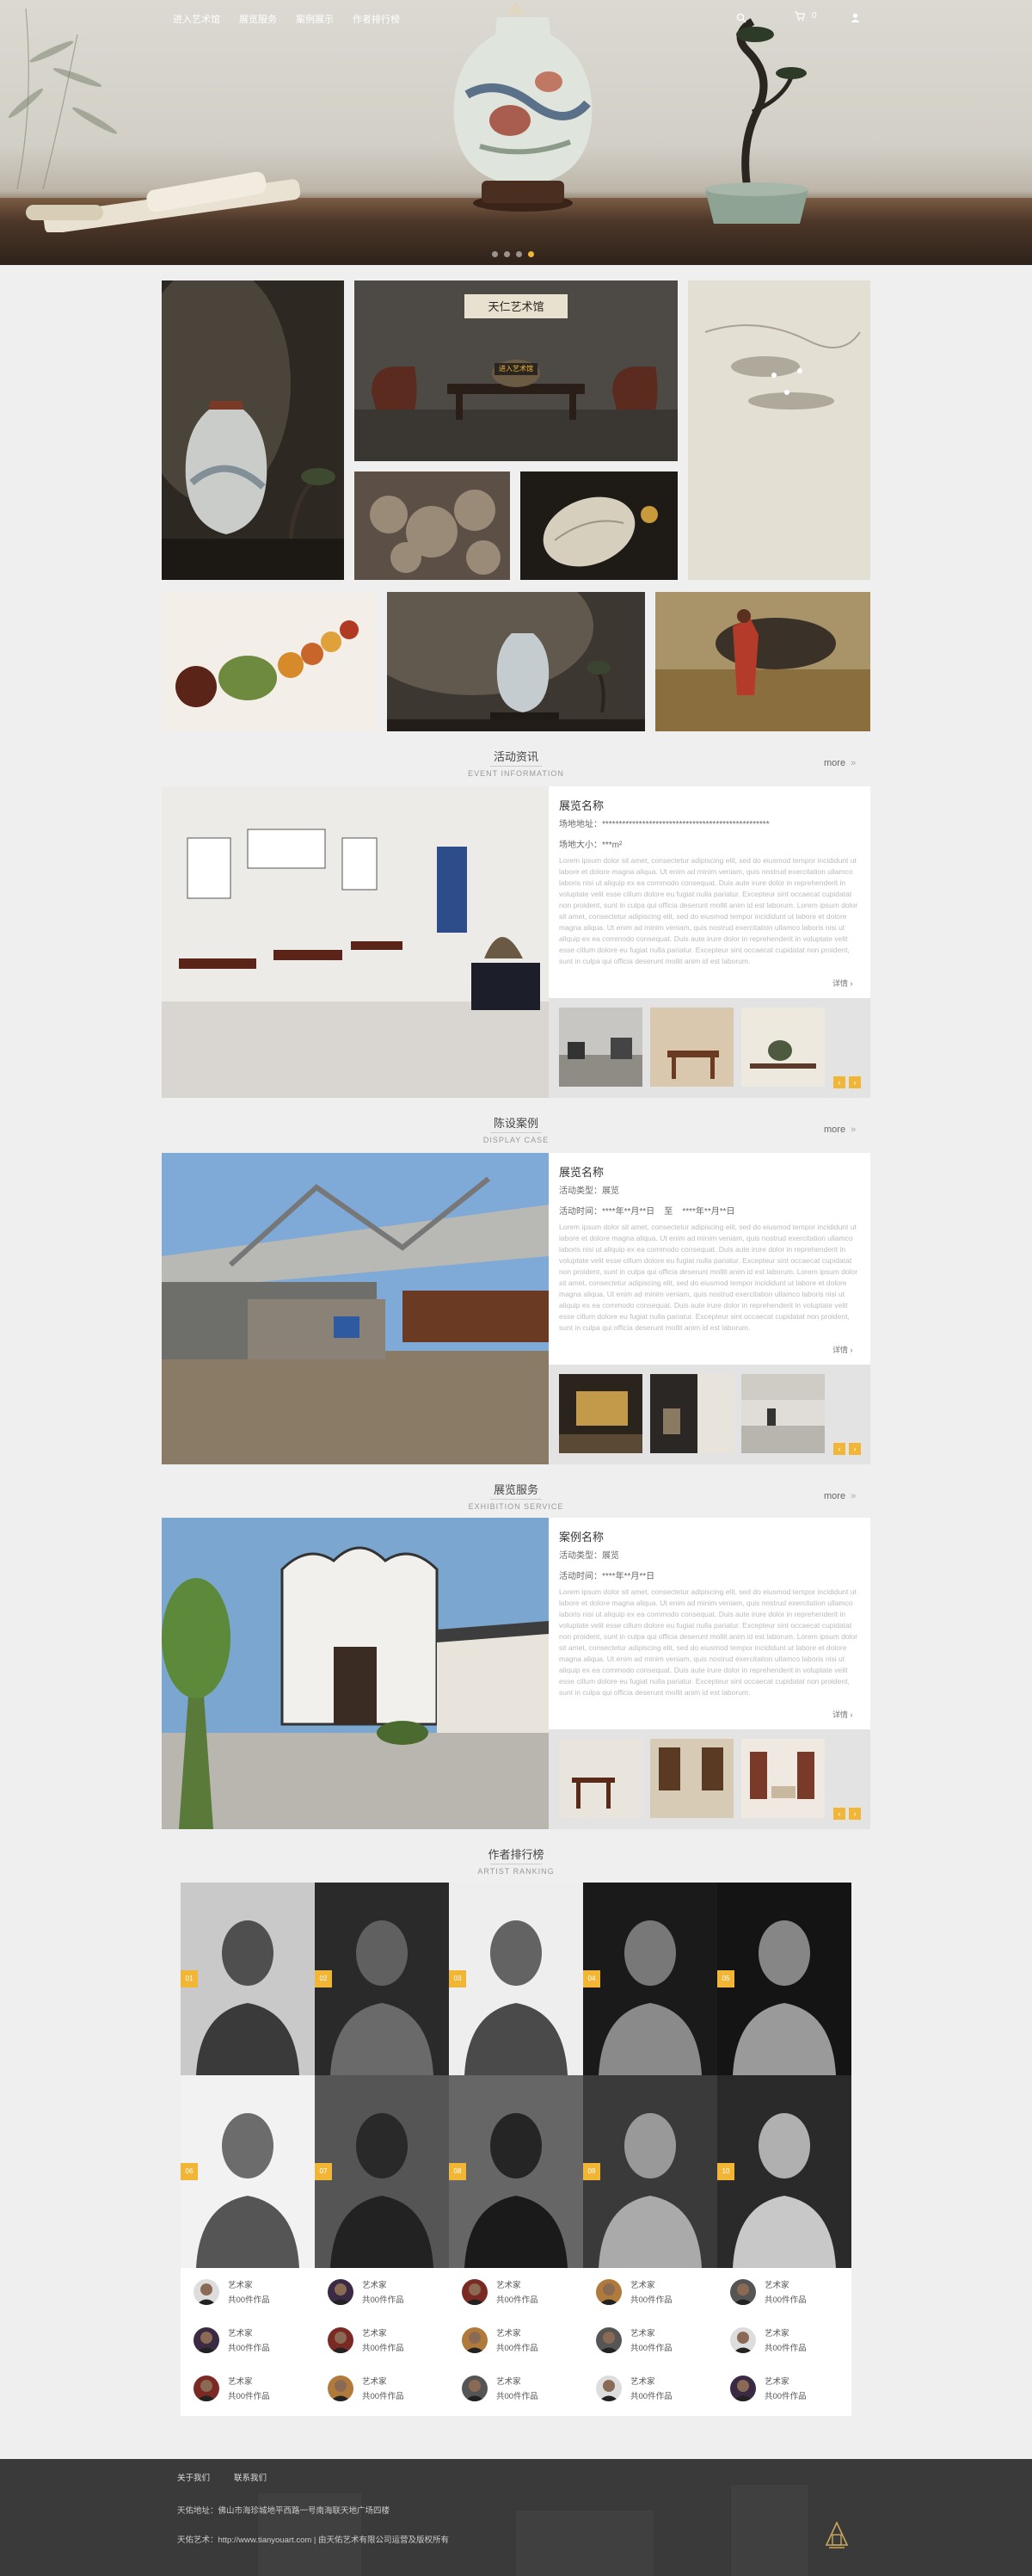 The height and width of the screenshot is (2576, 1032). Describe the element at coordinates (742, 18) in the screenshot. I see `search-icon` at that location.